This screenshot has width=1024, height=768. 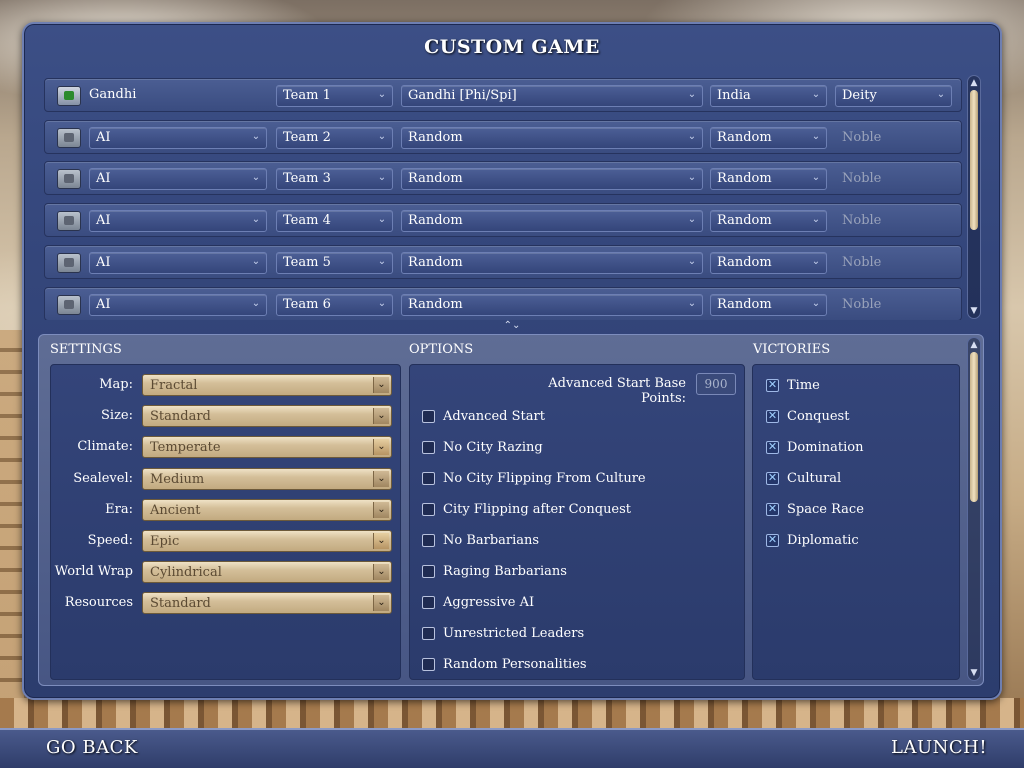 I want to click on team-select: Team 3 ⌄, so click(x=334, y=179).